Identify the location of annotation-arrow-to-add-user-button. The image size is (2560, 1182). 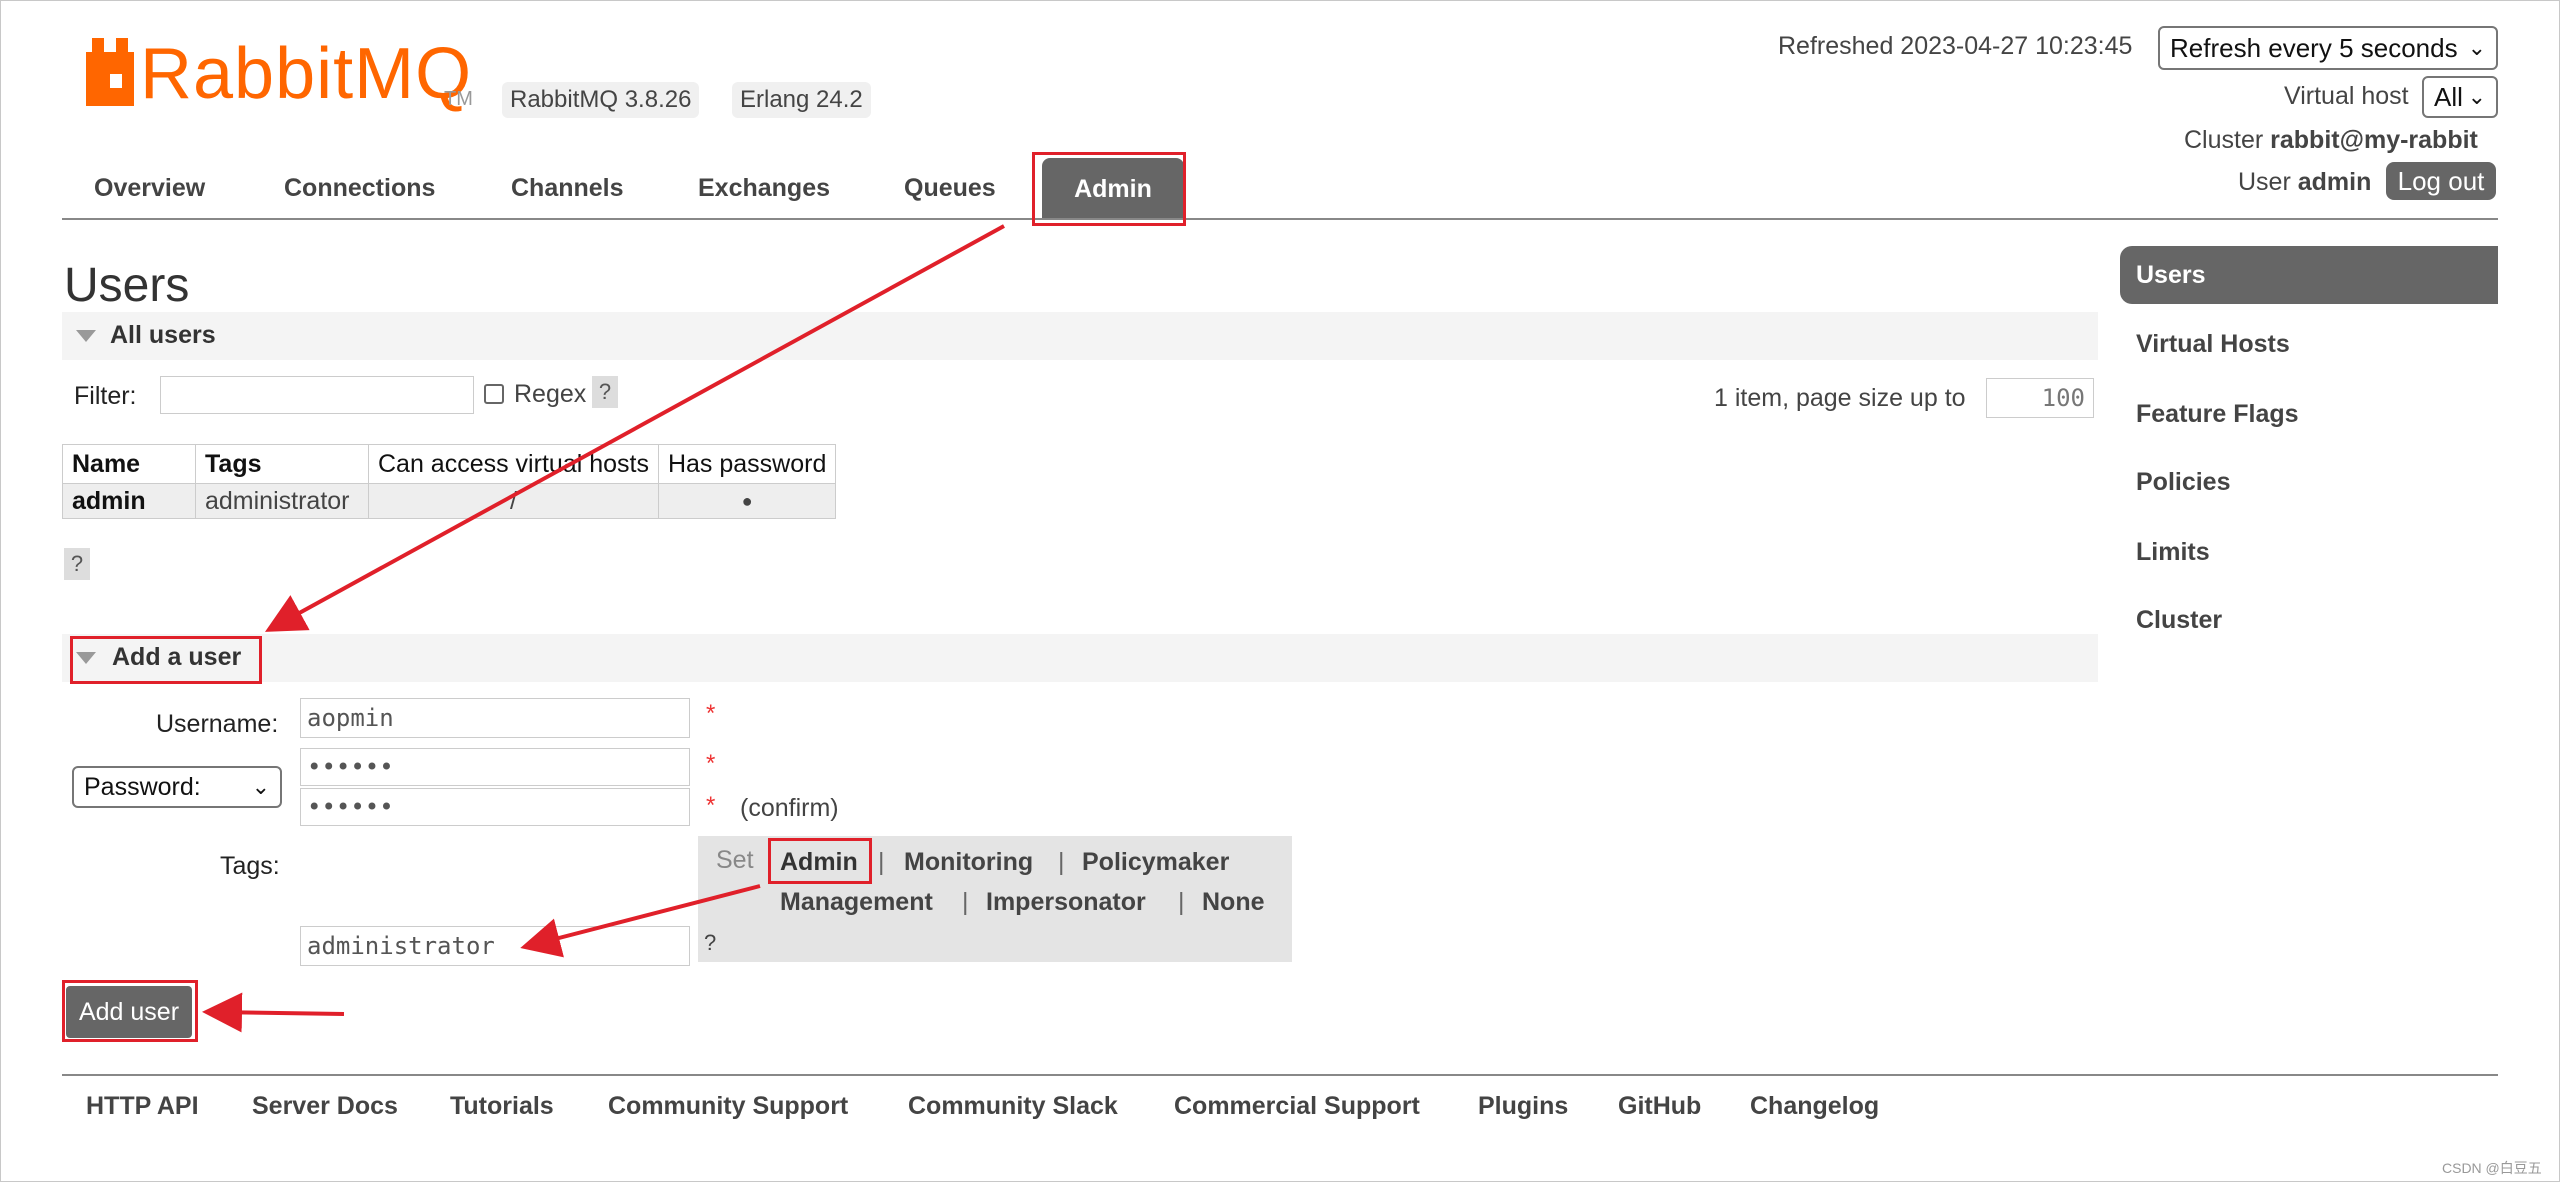
(273, 1012).